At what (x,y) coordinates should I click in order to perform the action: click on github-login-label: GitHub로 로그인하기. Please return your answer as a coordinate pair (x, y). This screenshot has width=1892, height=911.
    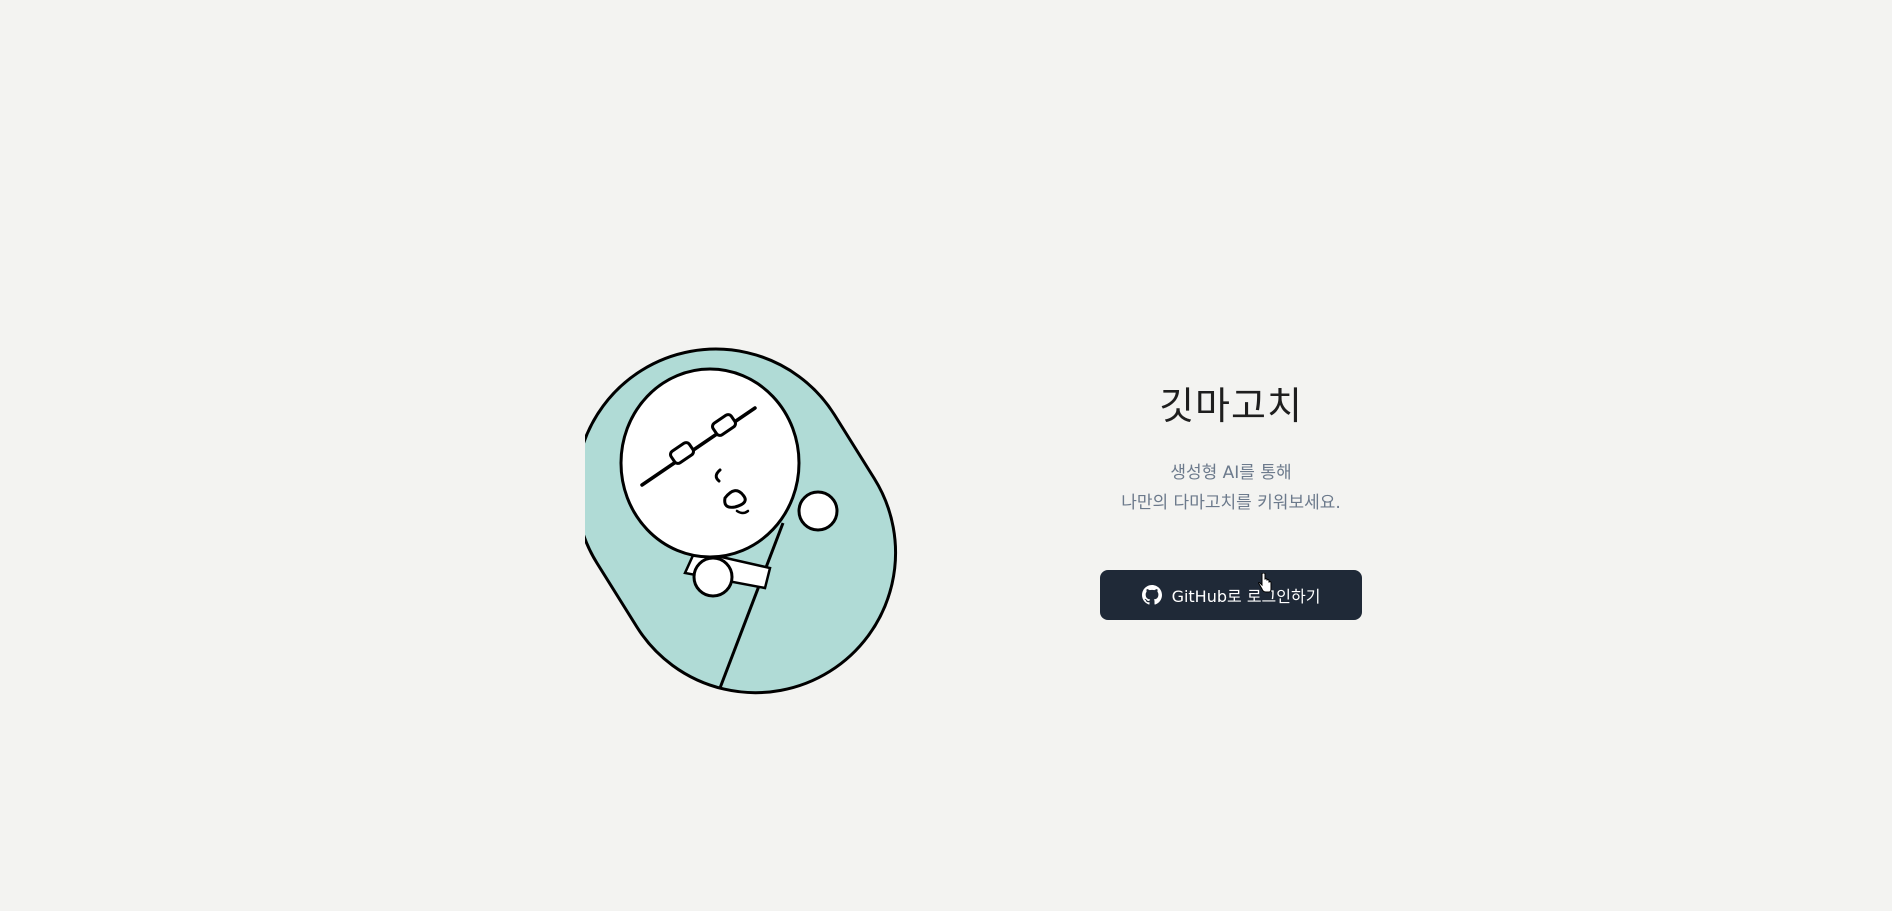
    Looking at the image, I should click on (1246, 596).